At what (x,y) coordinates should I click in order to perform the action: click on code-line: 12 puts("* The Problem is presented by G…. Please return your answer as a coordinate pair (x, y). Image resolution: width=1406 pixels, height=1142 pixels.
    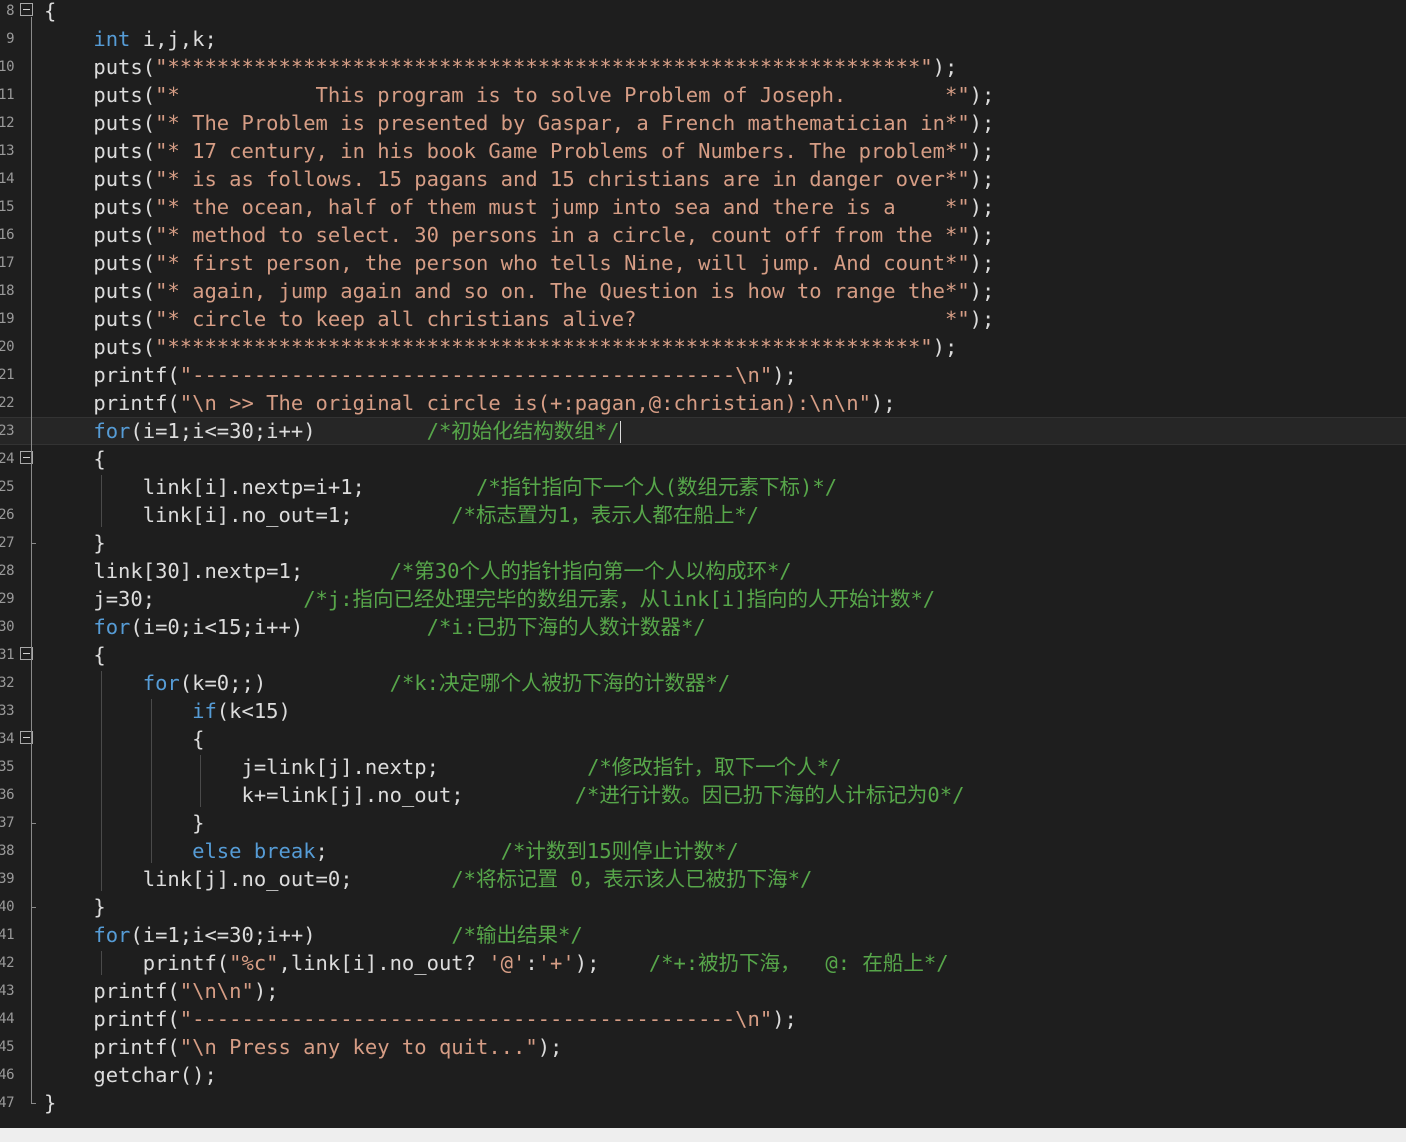
    Looking at the image, I should click on (703, 123).